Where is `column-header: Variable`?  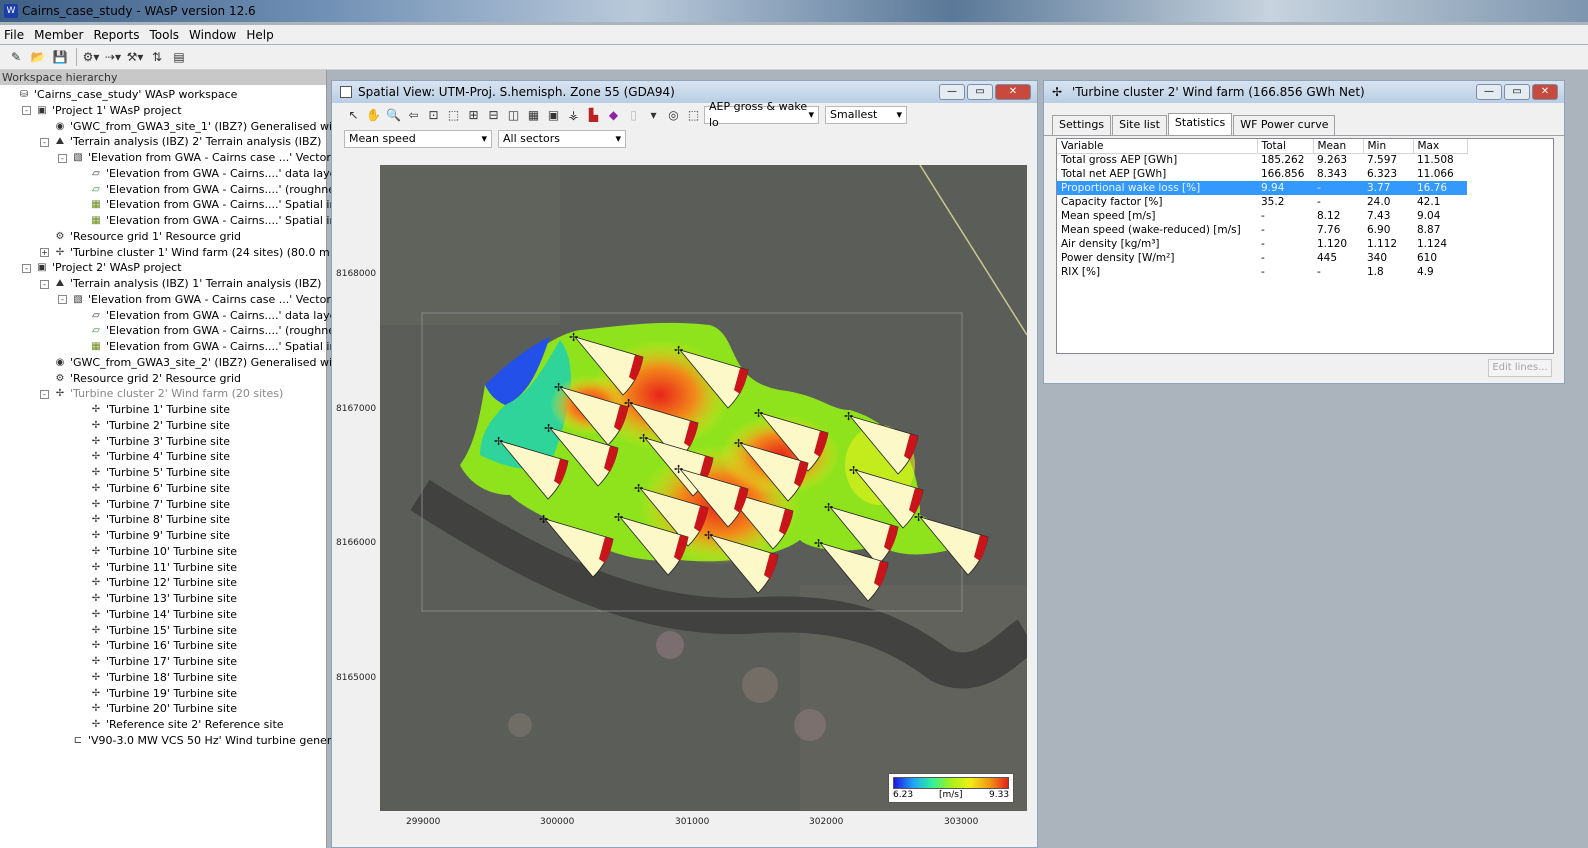
column-header: Variable is located at coordinates (1157, 146).